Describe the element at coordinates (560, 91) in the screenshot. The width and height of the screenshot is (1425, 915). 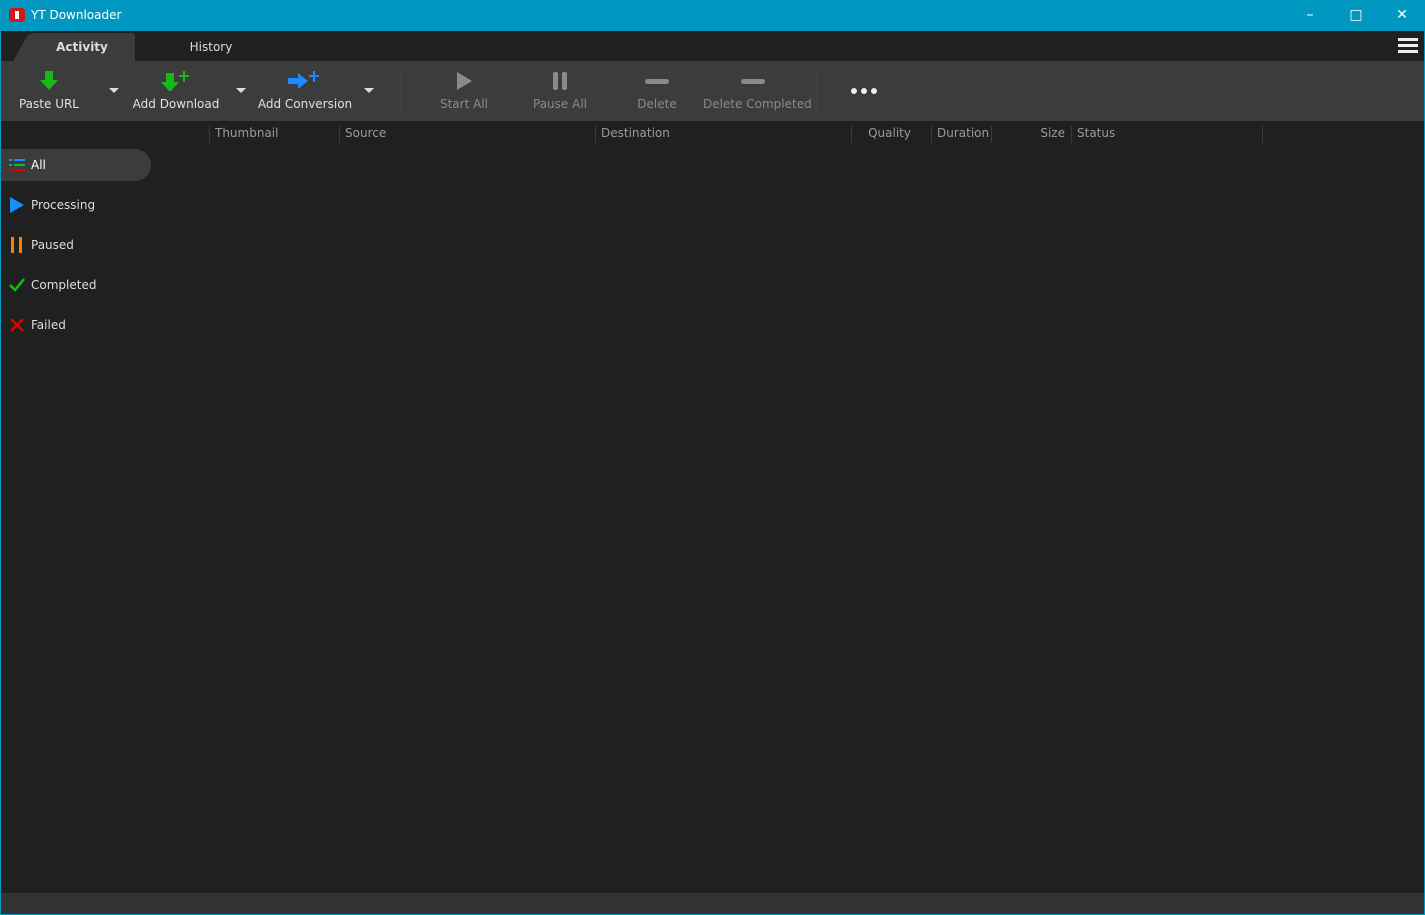
I see `pause-all-button: Pause All` at that location.